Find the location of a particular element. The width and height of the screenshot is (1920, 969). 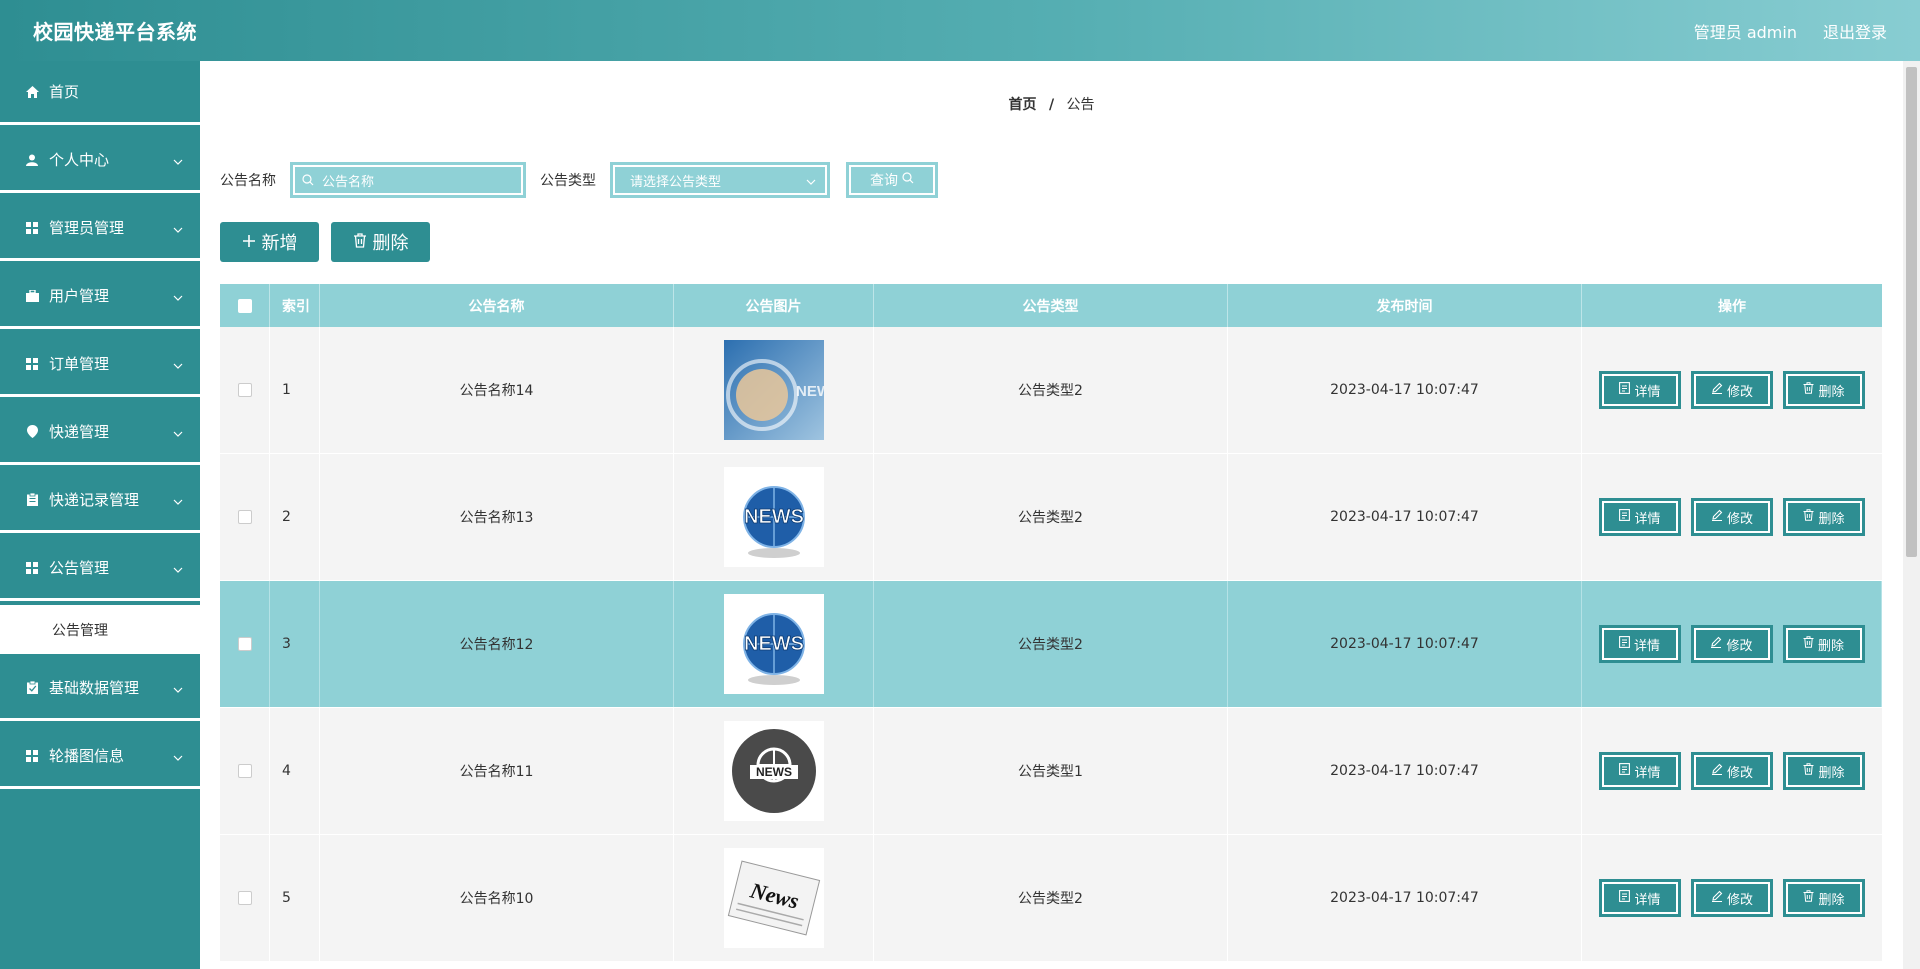

batch-delete-button: 删除 is located at coordinates (380, 242).